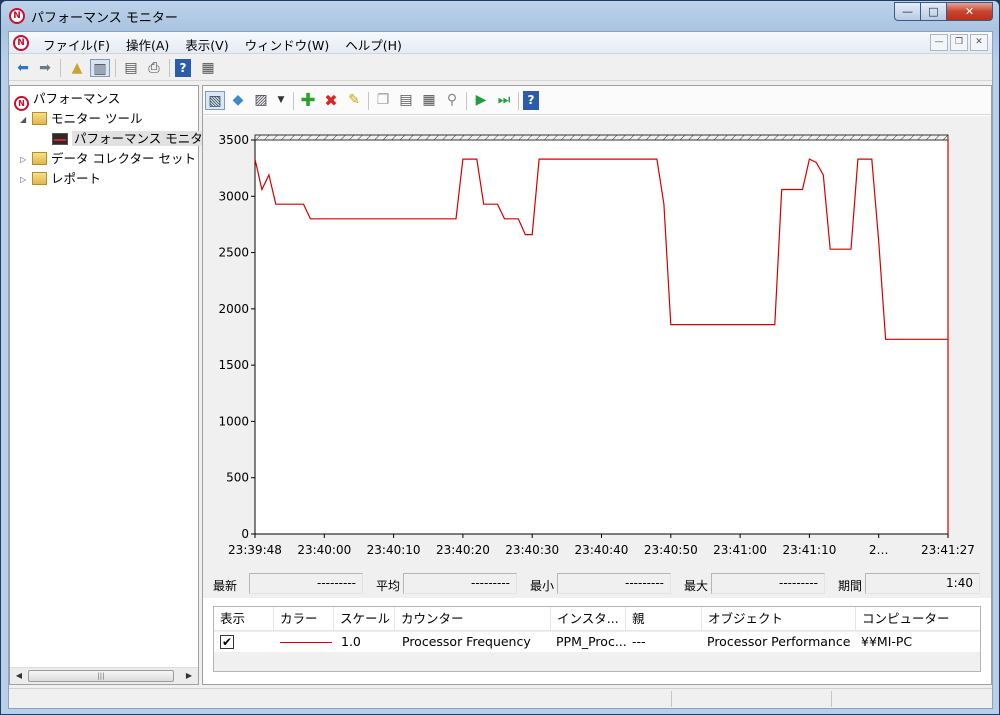 This screenshot has height=715, width=1000. What do you see at coordinates (114, 159) in the screenshot?
I see `tree-item-data-collector-sets: データ コレクター セット` at bounding box center [114, 159].